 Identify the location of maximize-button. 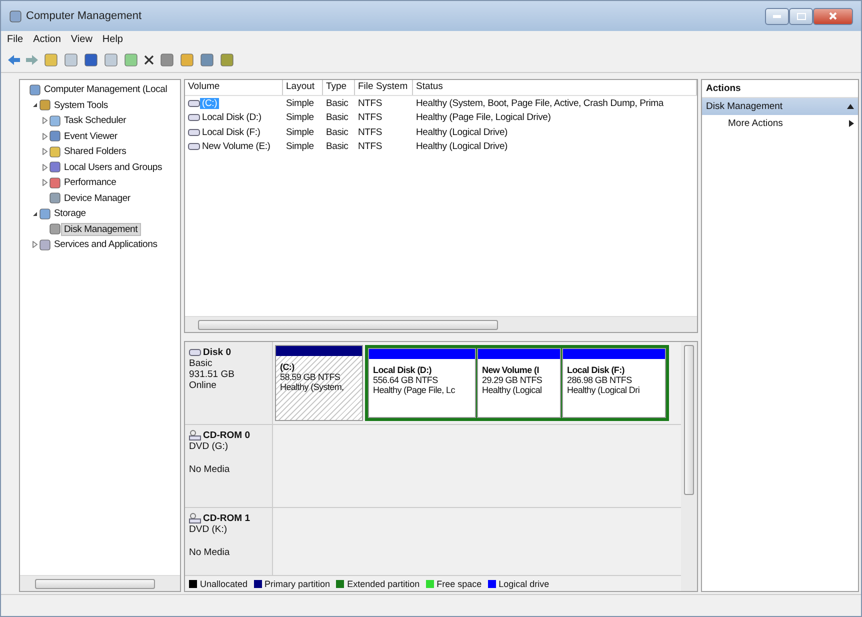
(801, 16).